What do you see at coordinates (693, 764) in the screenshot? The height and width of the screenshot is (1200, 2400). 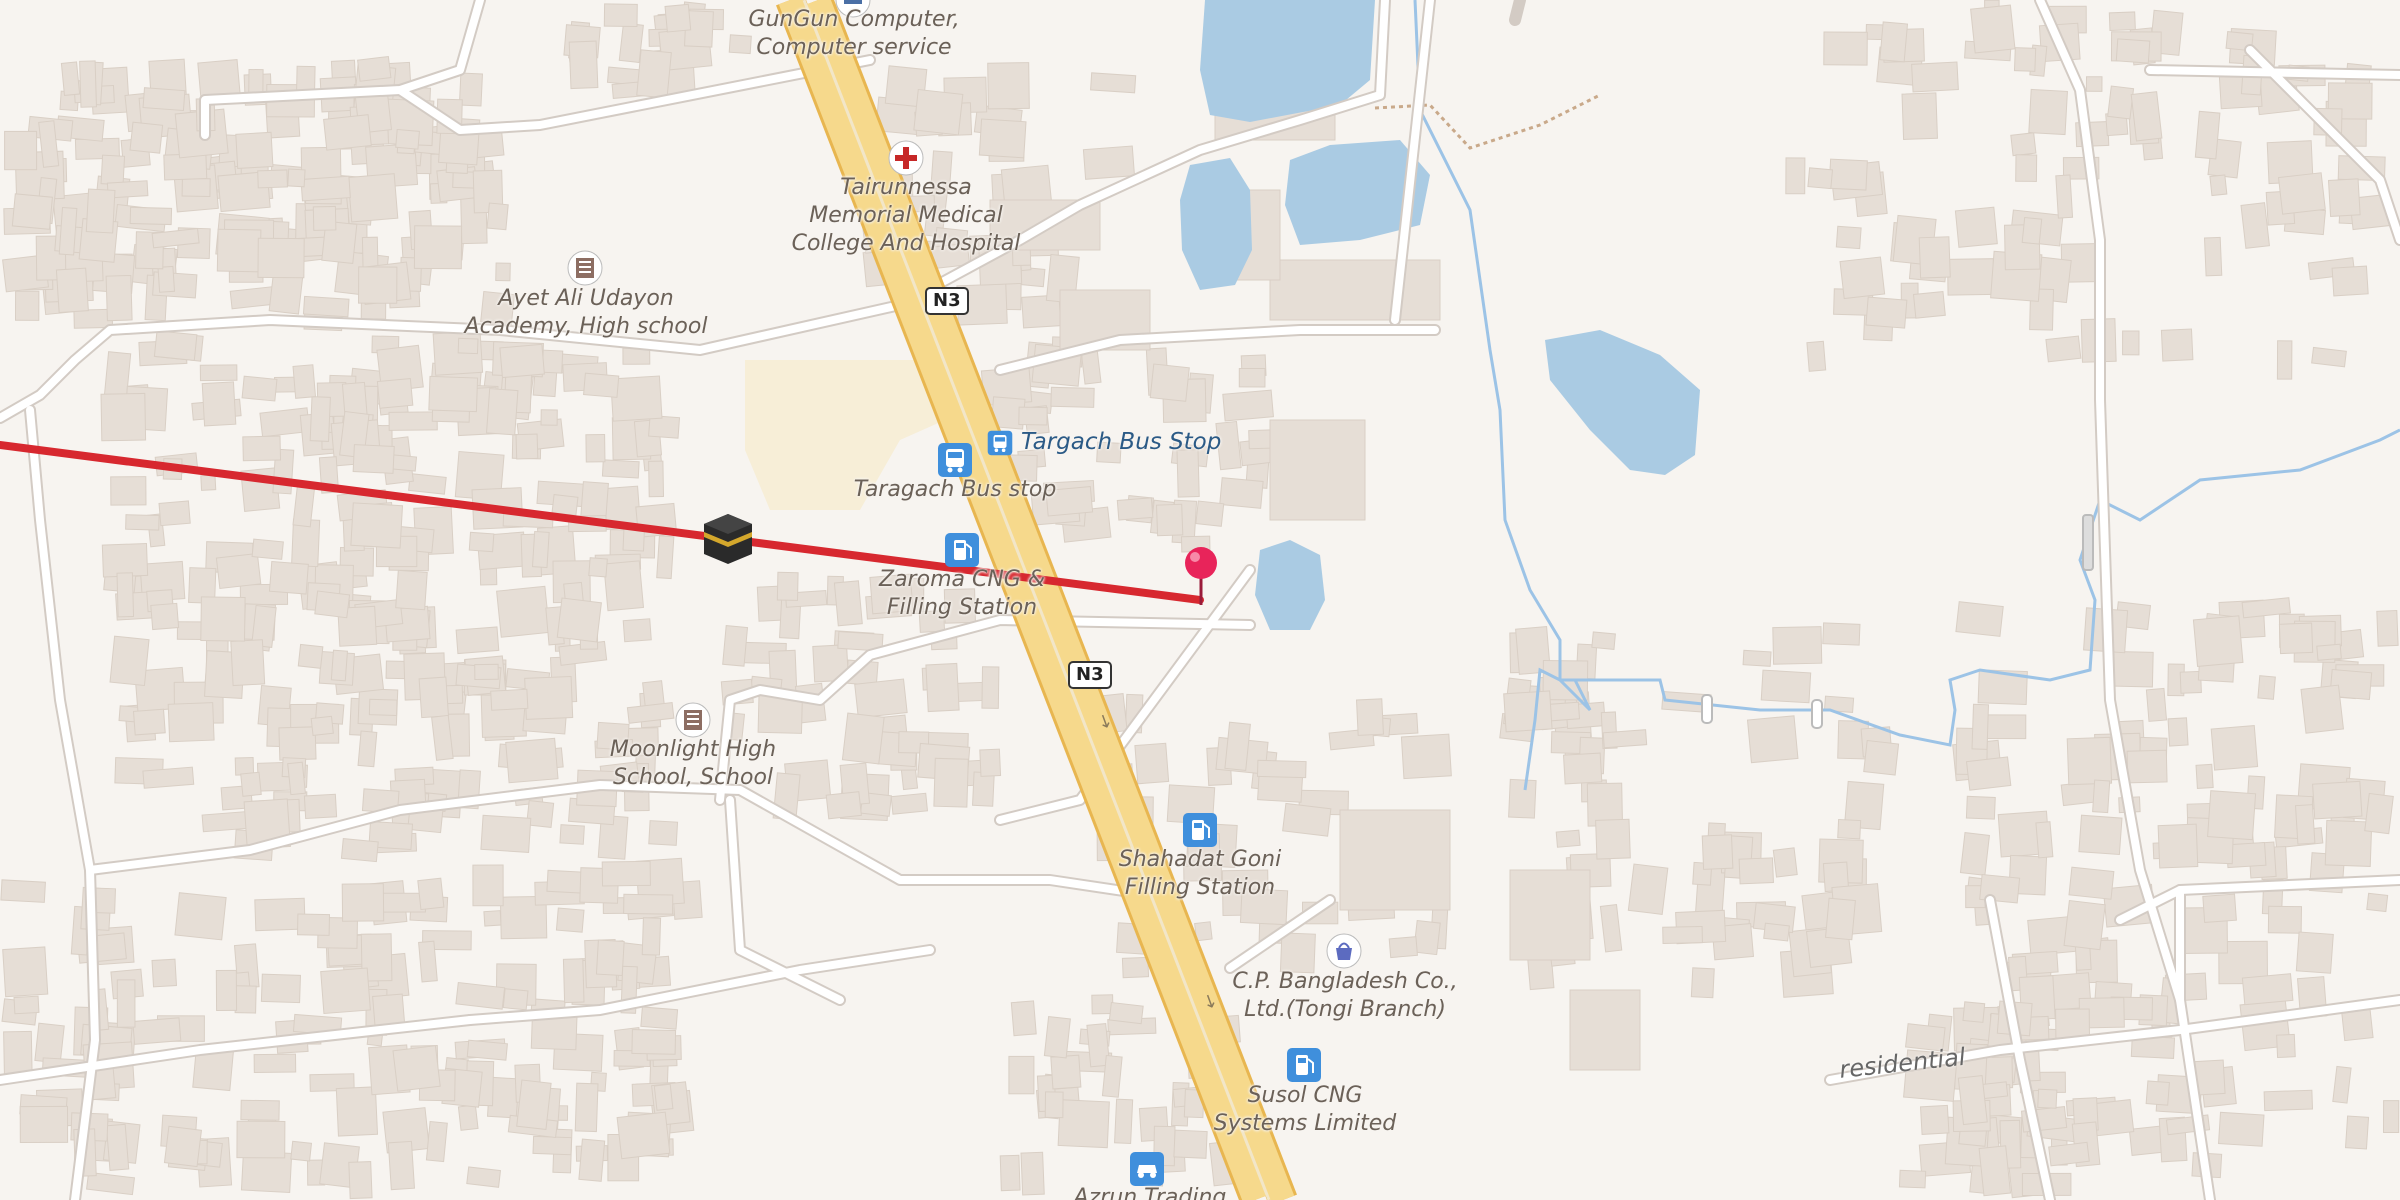 I see `place-label-moonlight-school: Moonlight High School, School` at bounding box center [693, 764].